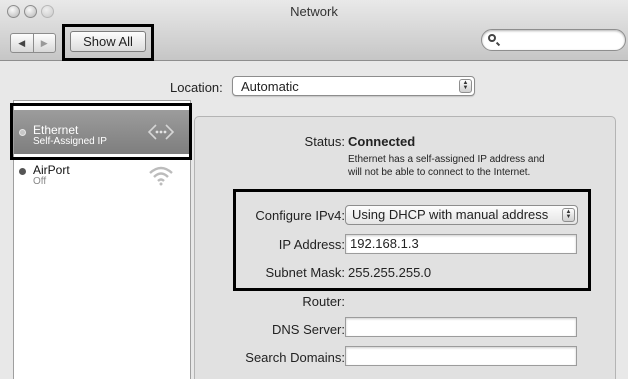 Image resolution: width=628 pixels, height=379 pixels. What do you see at coordinates (102, 178) in the screenshot?
I see `service-item-airport: AirPort Off` at bounding box center [102, 178].